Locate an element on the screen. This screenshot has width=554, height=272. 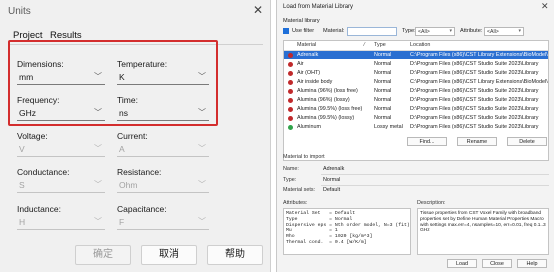
capacitance-select: F ﹀ is located at coordinates (163, 223).